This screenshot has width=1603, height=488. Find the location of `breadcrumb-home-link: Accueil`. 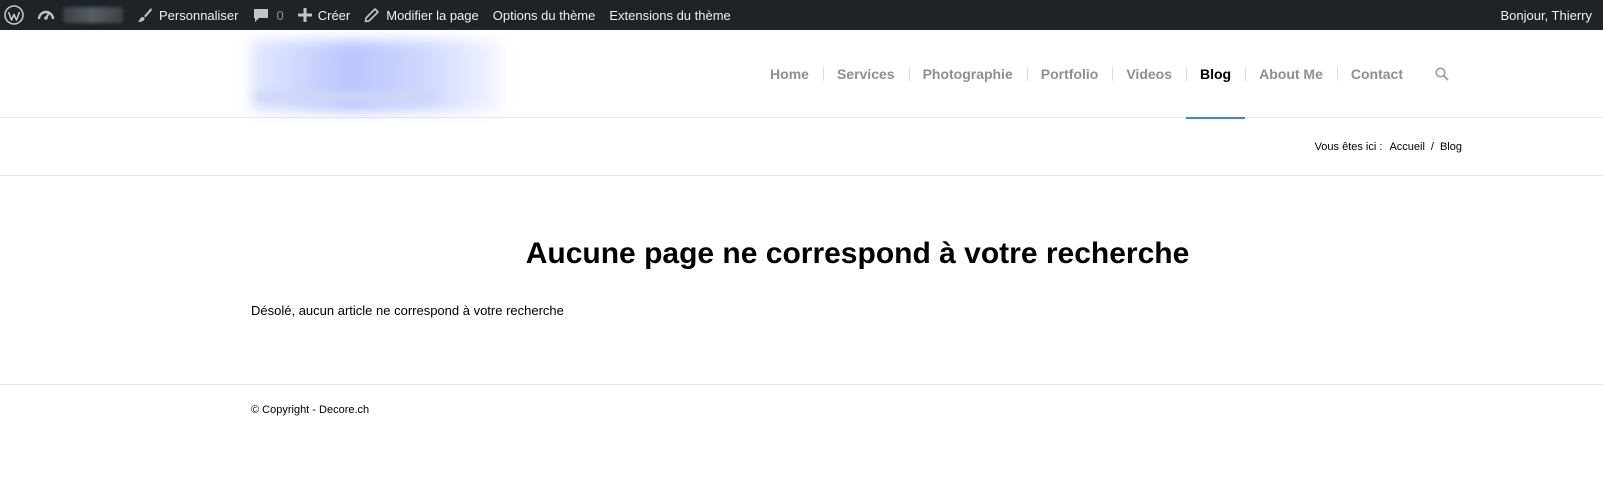

breadcrumb-home-link: Accueil is located at coordinates (1406, 147).